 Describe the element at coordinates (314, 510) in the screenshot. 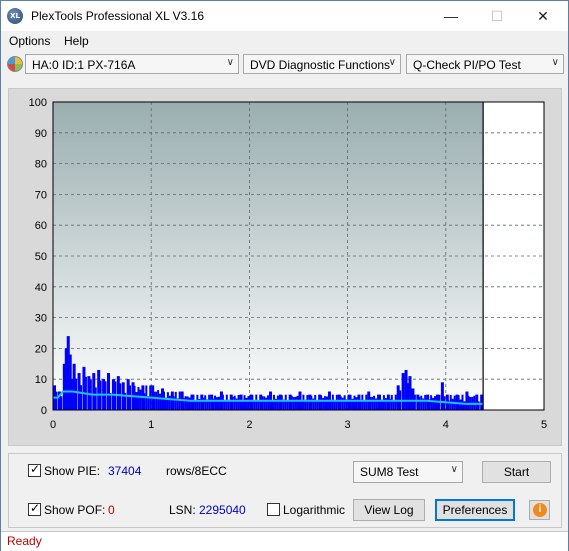

I see `logarithmic-label: Logarithmic` at that location.